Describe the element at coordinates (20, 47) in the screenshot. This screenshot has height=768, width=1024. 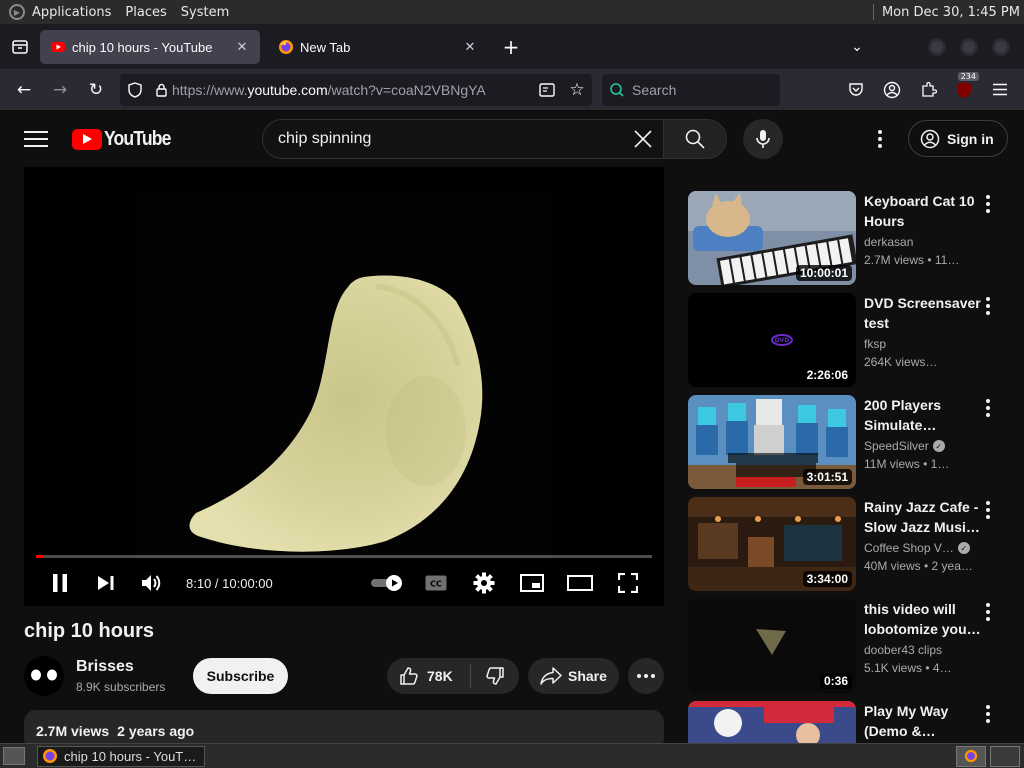
I see `firefox-view-button` at that location.